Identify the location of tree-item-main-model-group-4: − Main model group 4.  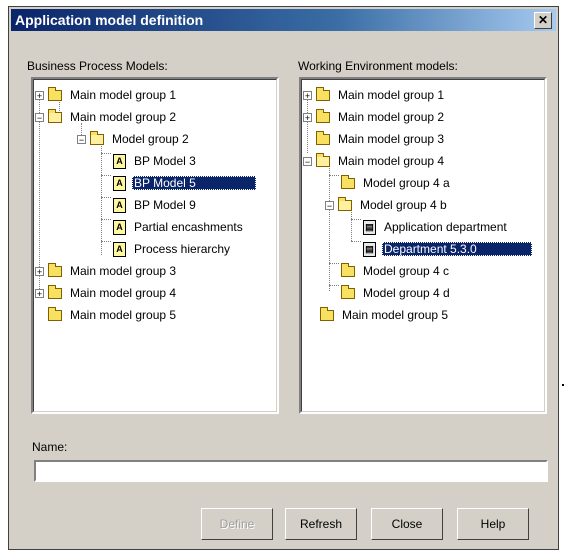
(374, 161).